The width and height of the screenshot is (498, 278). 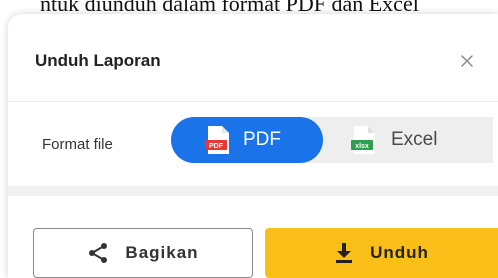 I want to click on share-button-label: Bagikan, so click(x=162, y=252).